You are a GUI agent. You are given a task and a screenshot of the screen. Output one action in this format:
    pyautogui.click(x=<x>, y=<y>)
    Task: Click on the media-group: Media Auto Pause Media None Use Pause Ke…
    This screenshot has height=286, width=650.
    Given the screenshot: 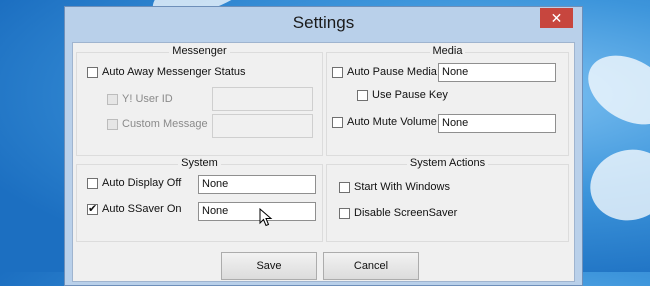 What is the action you would take?
    pyautogui.click(x=447, y=100)
    